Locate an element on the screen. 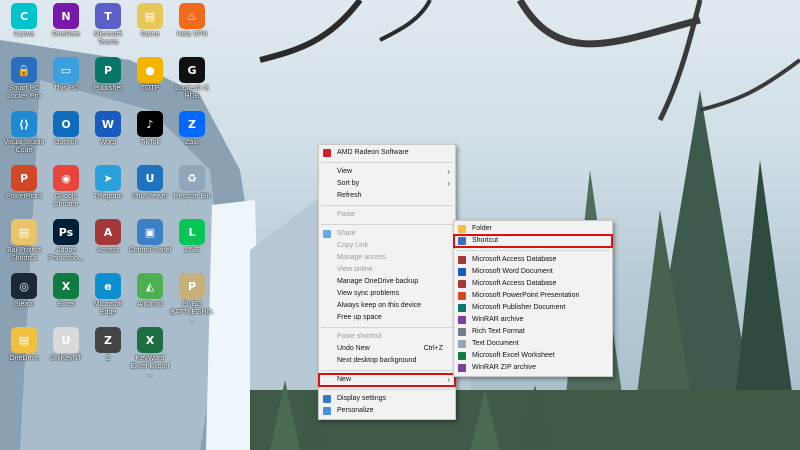 The width and height of the screenshot is (800, 450). app-icon: W is located at coordinates (108, 124).